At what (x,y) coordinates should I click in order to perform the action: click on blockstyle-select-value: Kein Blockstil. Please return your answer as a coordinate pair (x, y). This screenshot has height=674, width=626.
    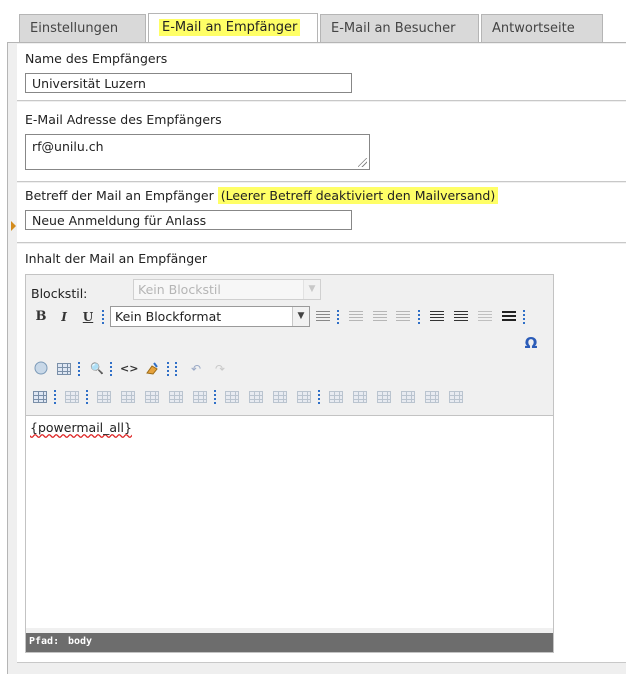
    Looking at the image, I should click on (179, 289).